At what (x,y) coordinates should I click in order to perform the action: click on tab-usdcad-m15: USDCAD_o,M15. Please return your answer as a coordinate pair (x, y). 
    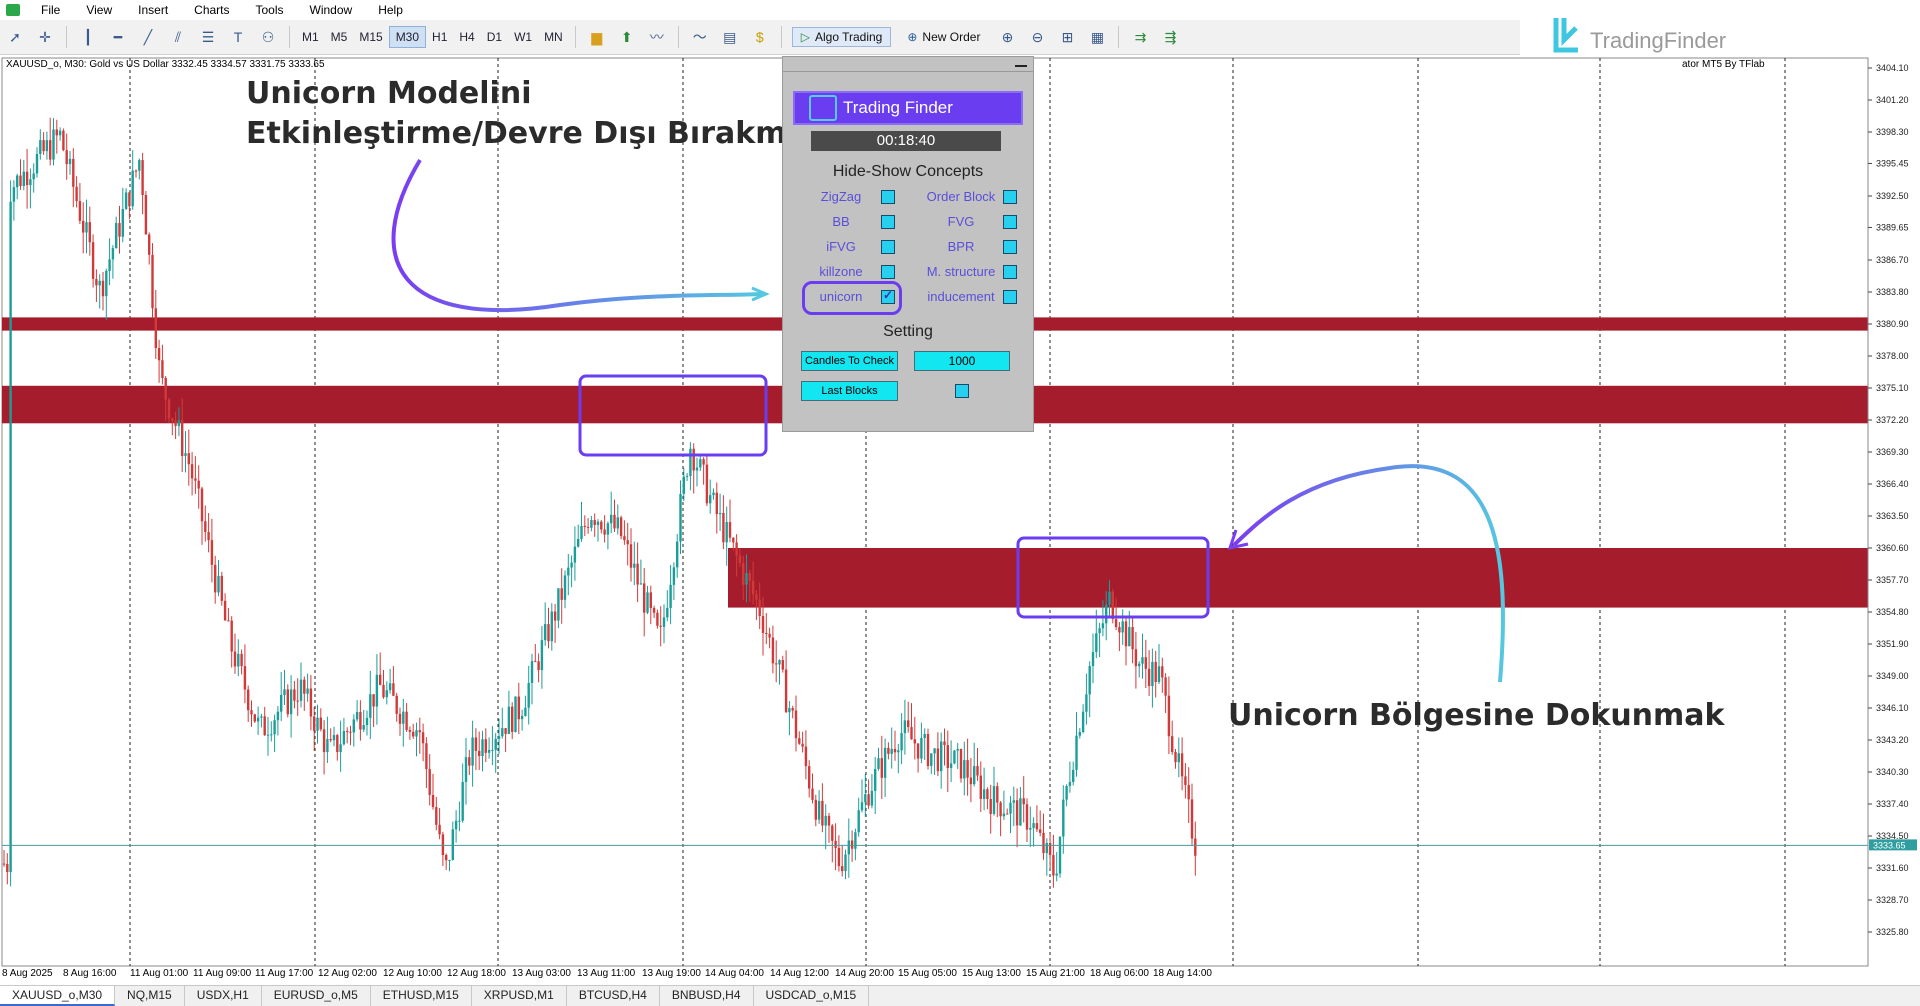
    Looking at the image, I should click on (812, 996).